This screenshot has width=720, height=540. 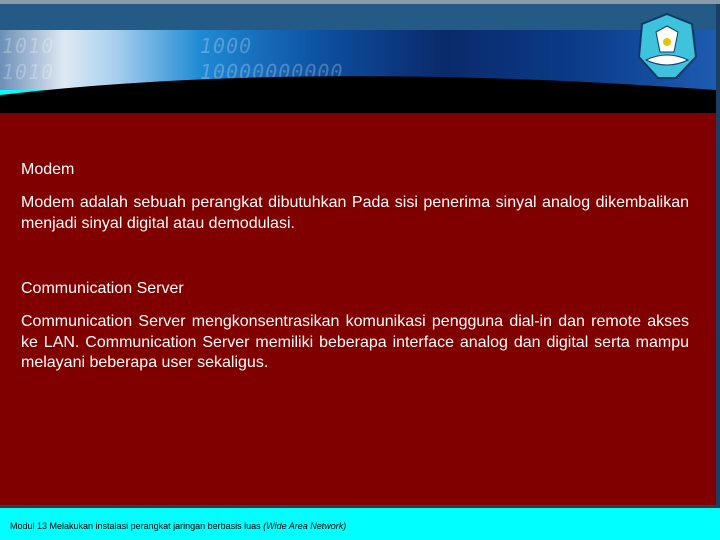 I want to click on banner-binary: 1010, so click(x=28, y=46).